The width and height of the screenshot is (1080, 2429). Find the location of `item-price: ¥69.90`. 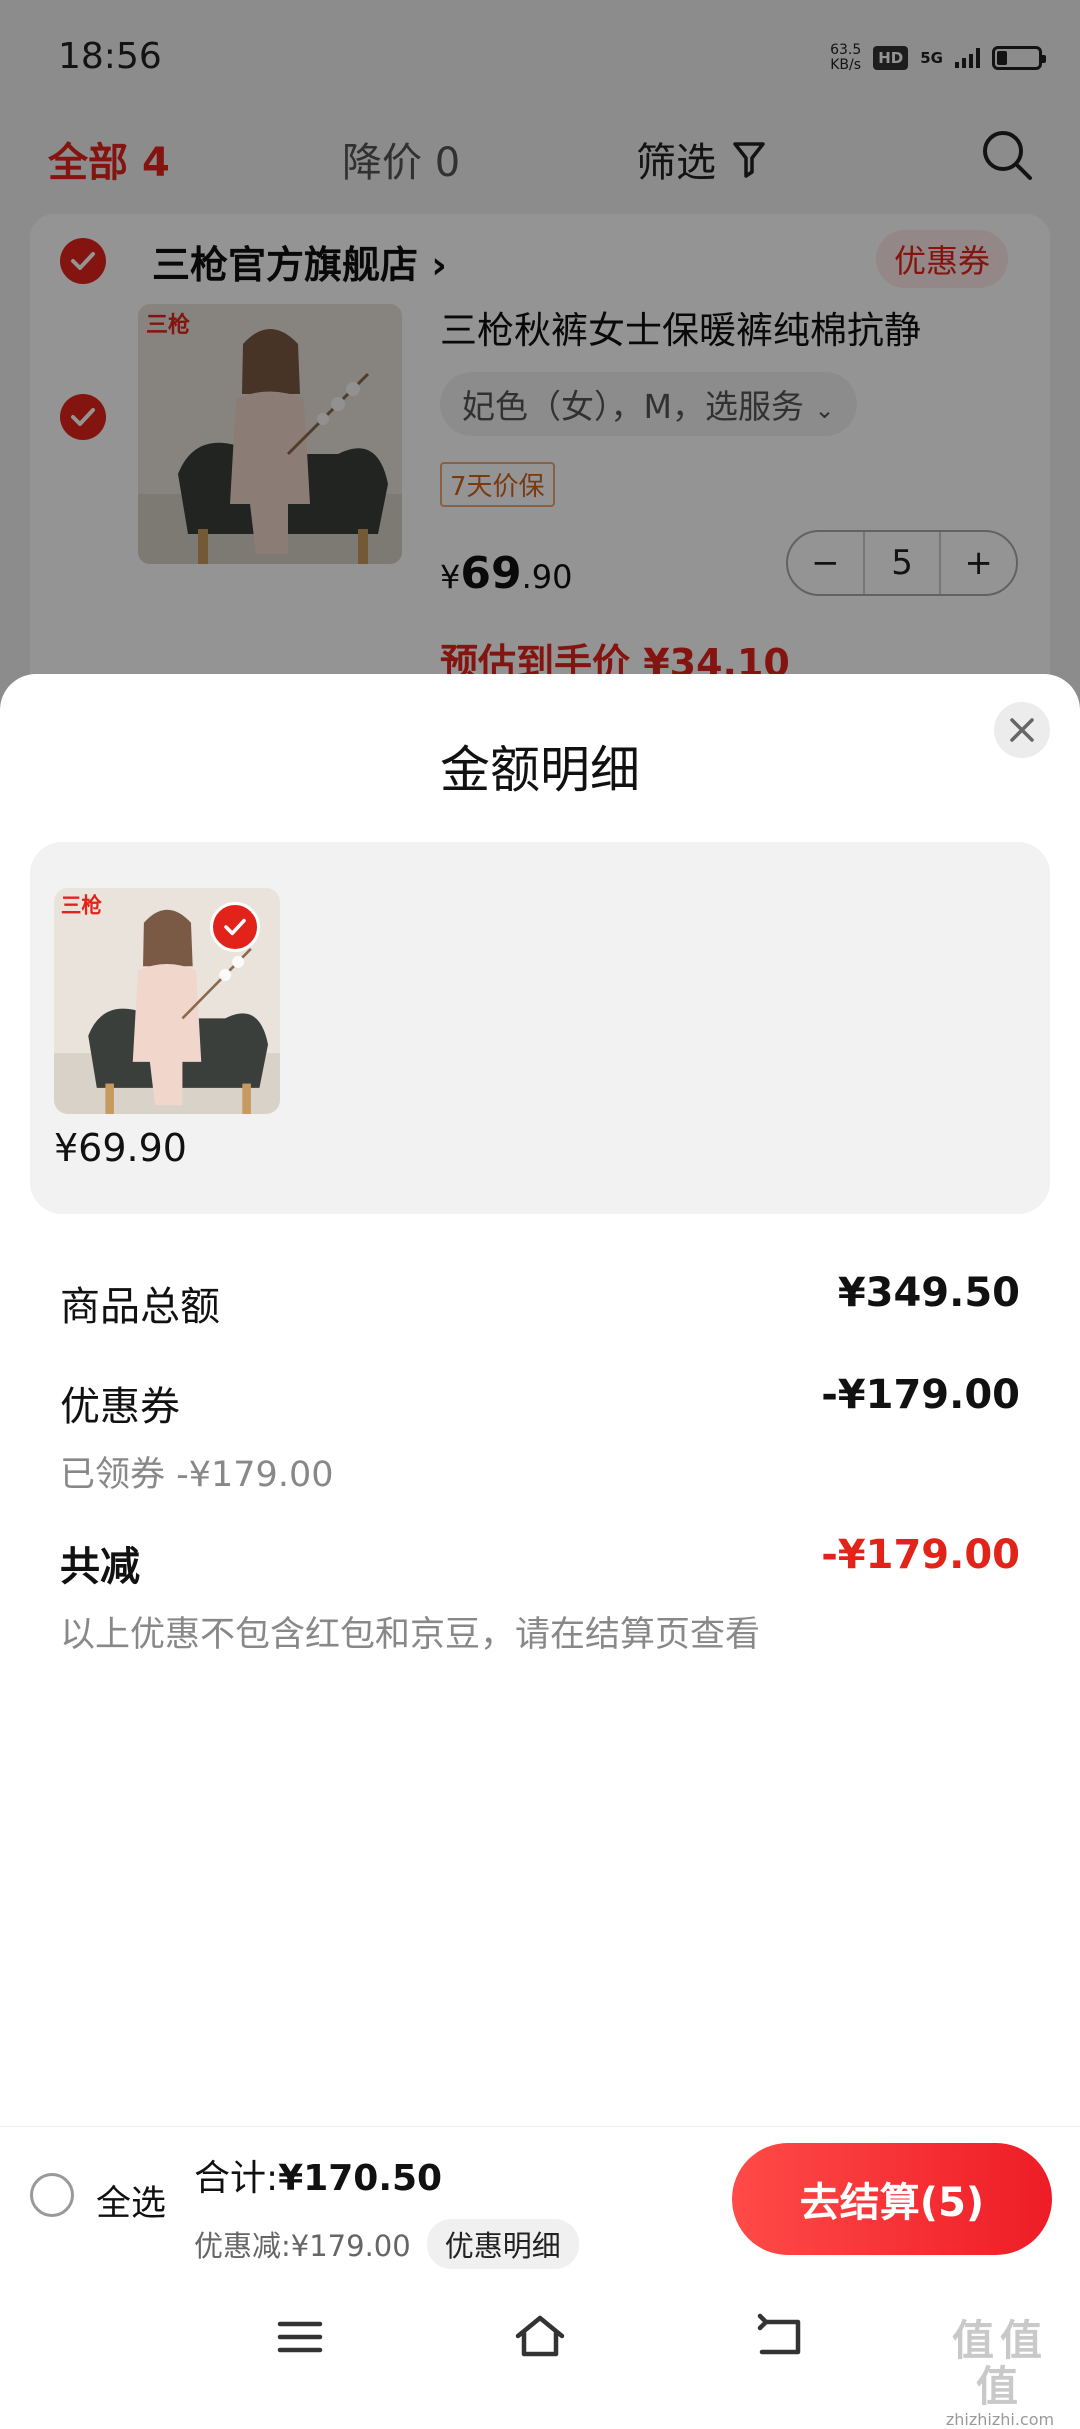

item-price: ¥69.90 is located at coordinates (120, 1148).